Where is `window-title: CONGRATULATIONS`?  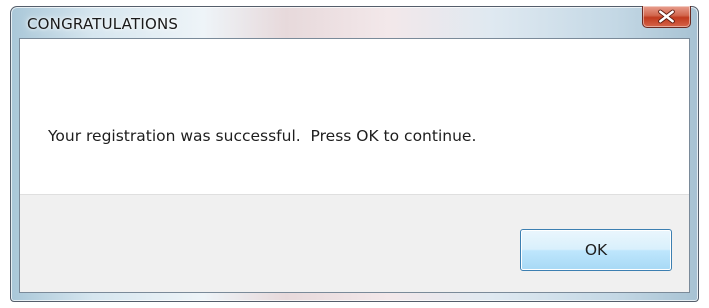
window-title: CONGRATULATIONS is located at coordinates (103, 24).